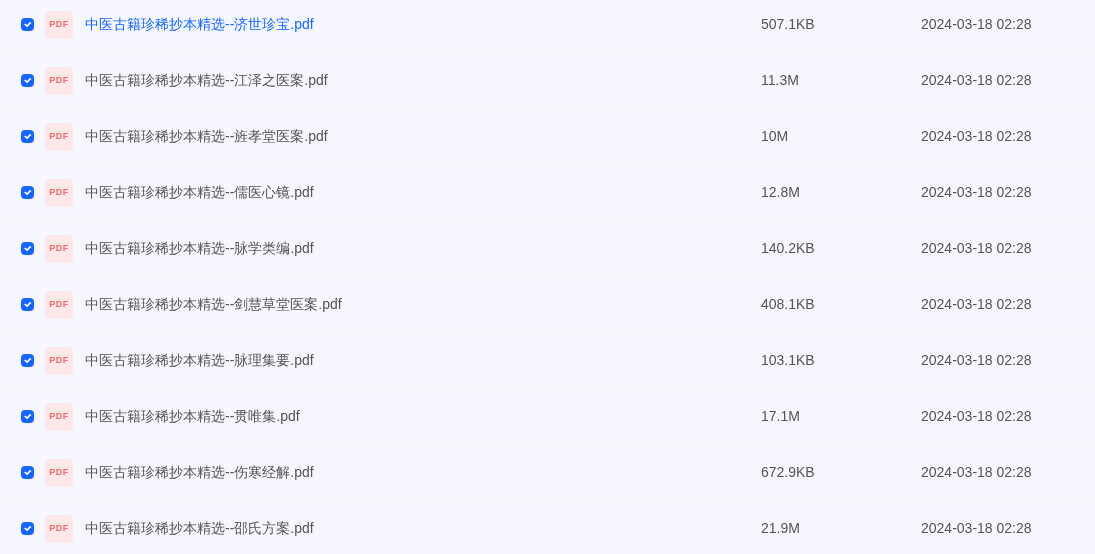 Image resolution: width=1095 pixels, height=554 pixels. I want to click on file-size: 11.3M, so click(780, 80).